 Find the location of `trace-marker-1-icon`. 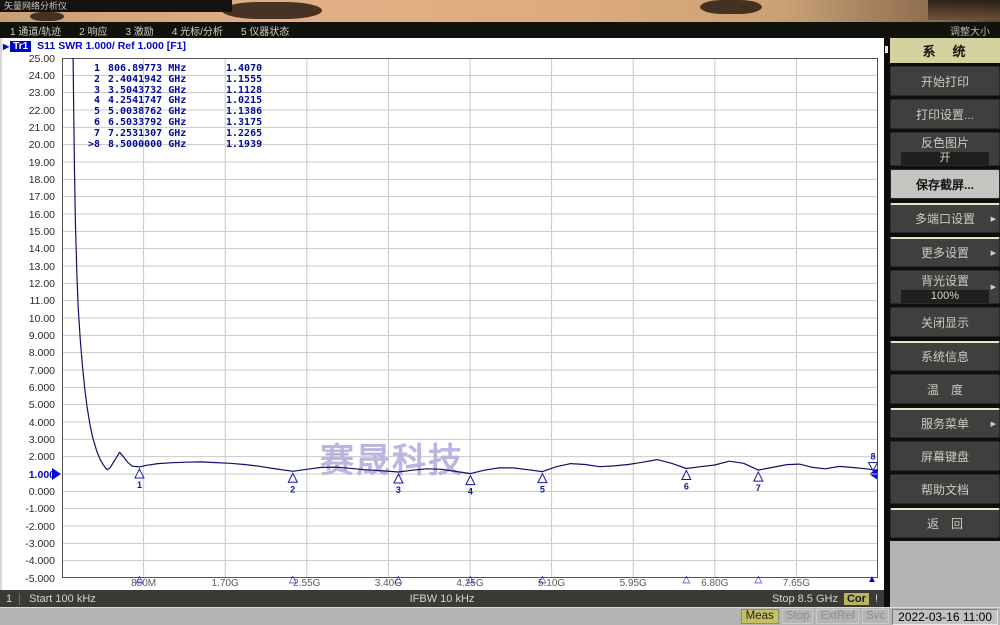

trace-marker-1-icon is located at coordinates (139, 473).